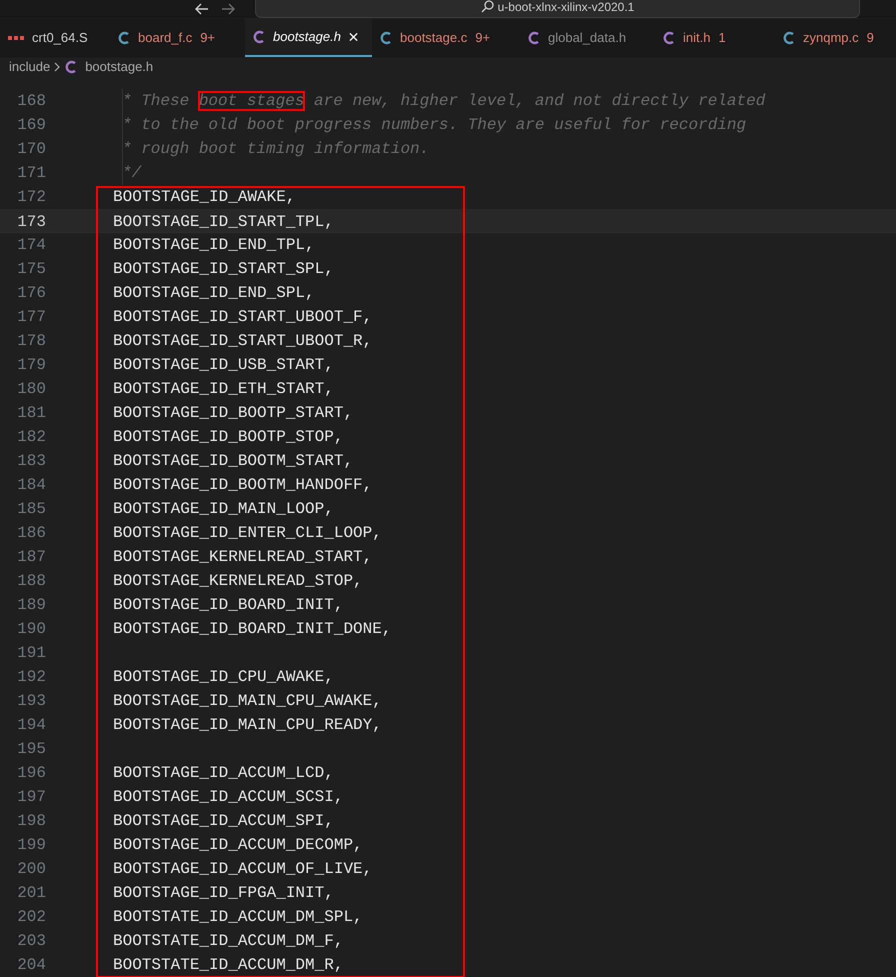 This screenshot has width=896, height=977. What do you see at coordinates (31, 893) in the screenshot?
I see `line-number: 201` at bounding box center [31, 893].